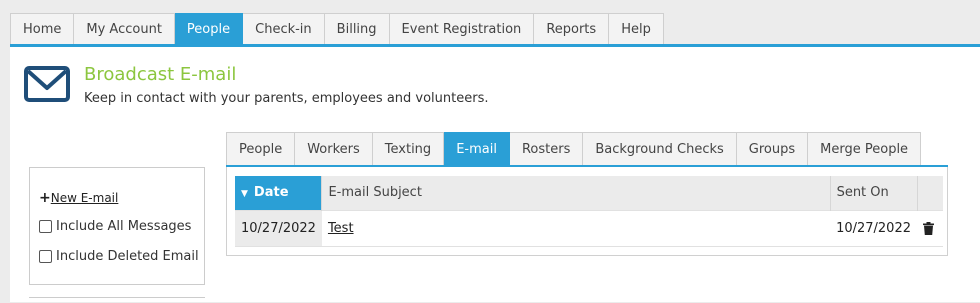  Describe the element at coordinates (874, 193) in the screenshot. I see `column-header-sent-on: Sent On` at that location.